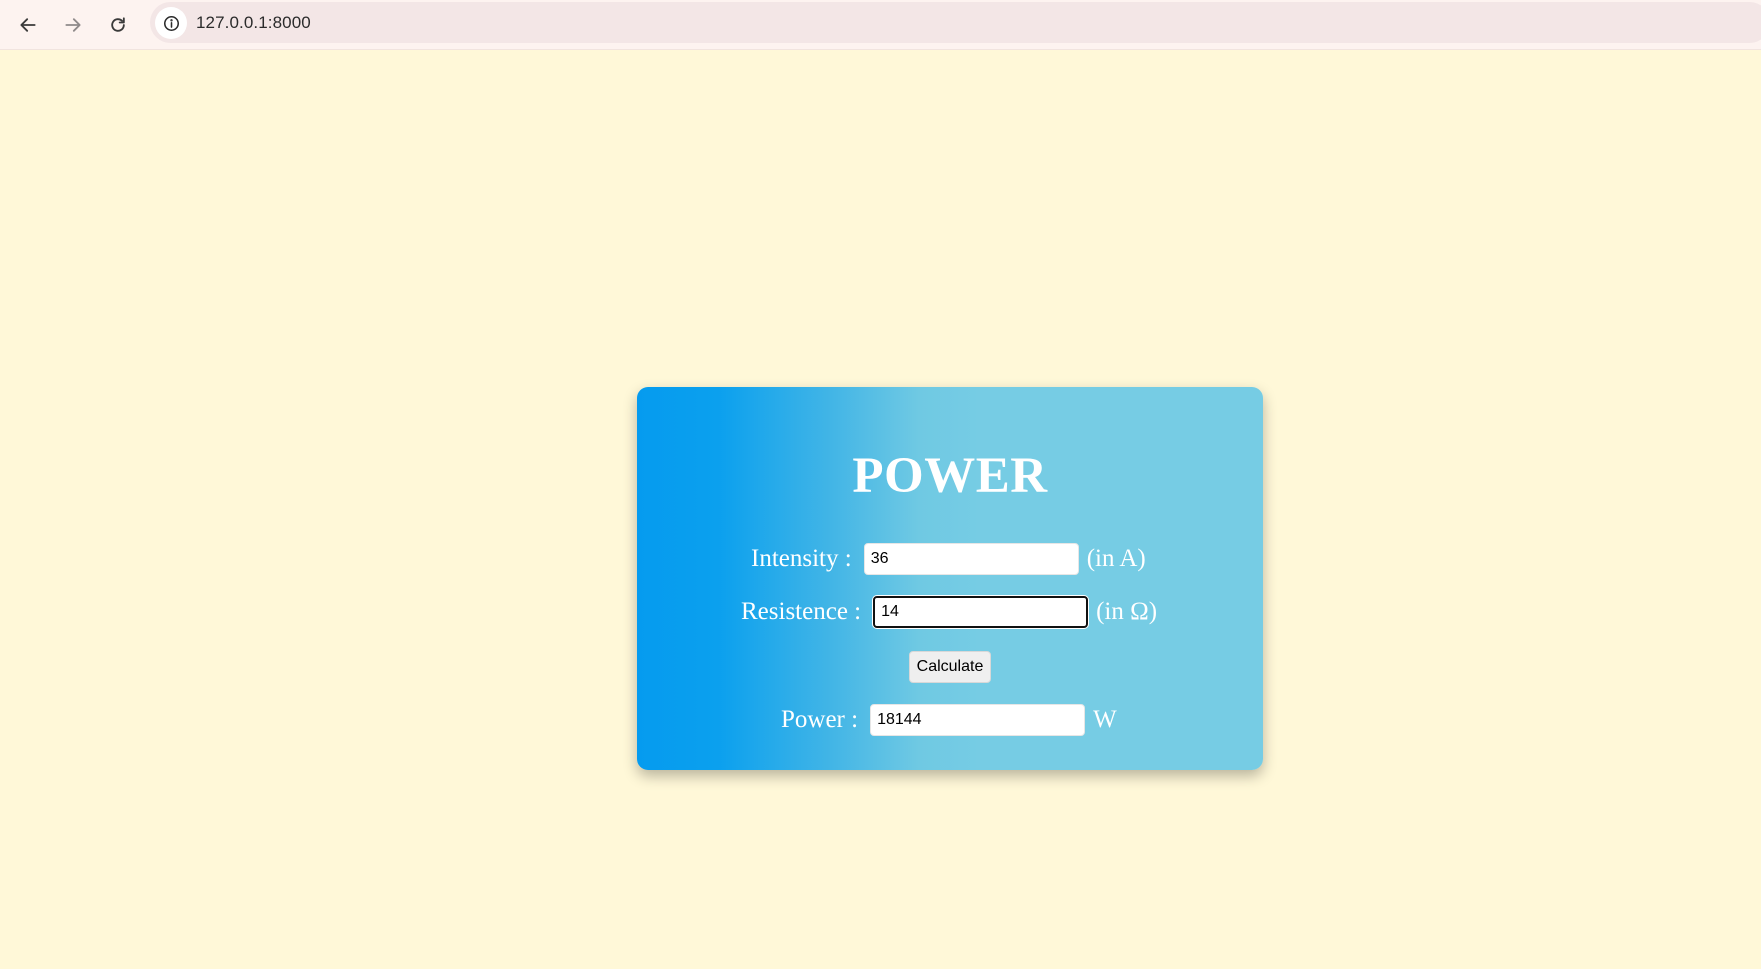 The image size is (1761, 969). I want to click on reload-icon, so click(118, 24).